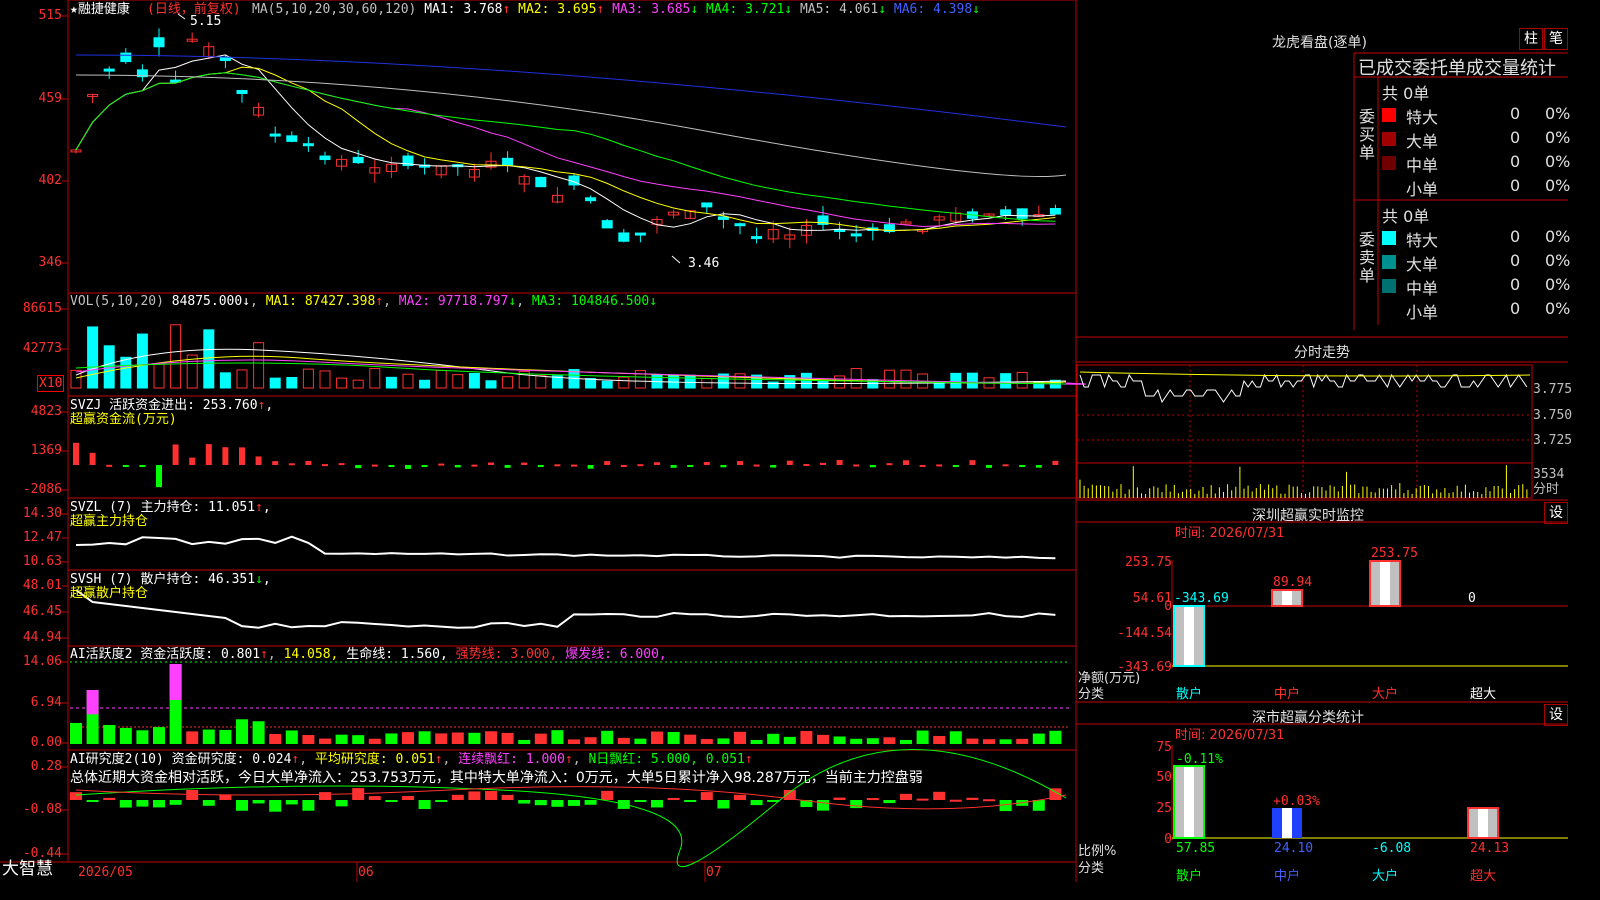  Describe the element at coordinates (109, 593) in the screenshot. I see `svsh-subtitle: 超赢散户持仓` at that location.